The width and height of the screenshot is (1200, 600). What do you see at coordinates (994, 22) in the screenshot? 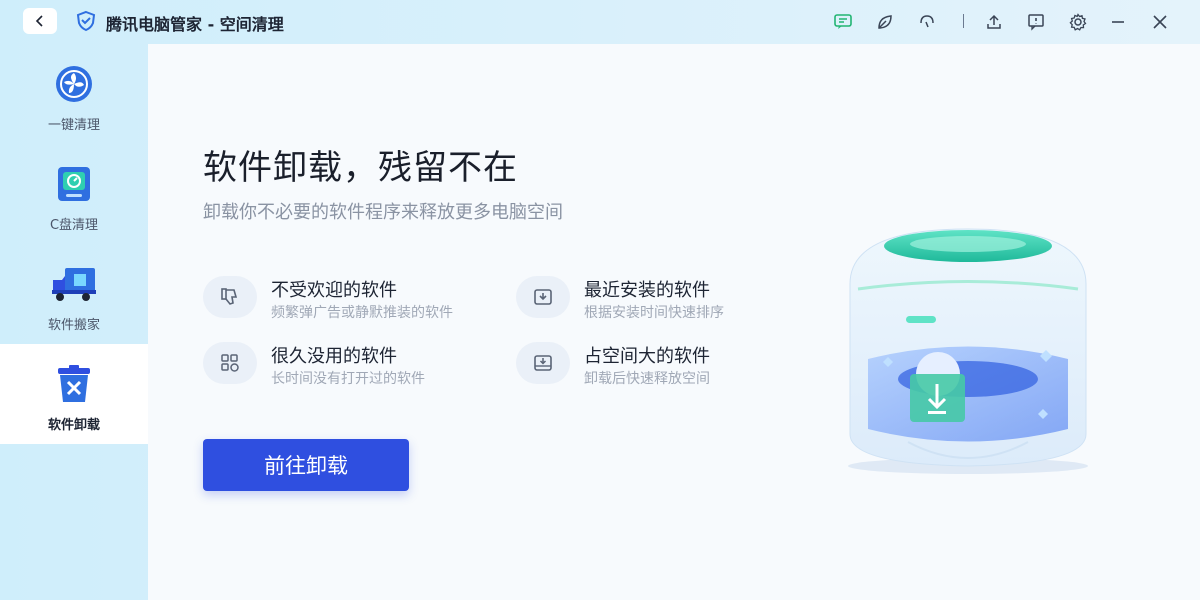
I see `upload-icon` at bounding box center [994, 22].